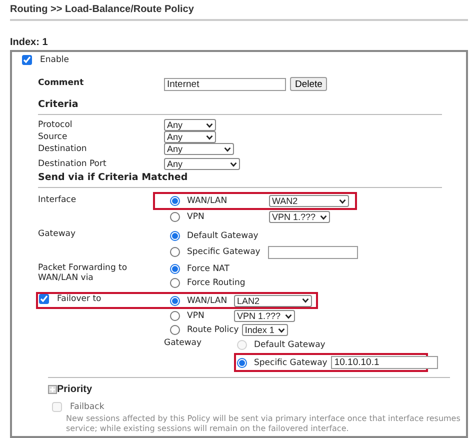 The width and height of the screenshot is (474, 438). I want to click on failover-select: LAN2, so click(273, 300).